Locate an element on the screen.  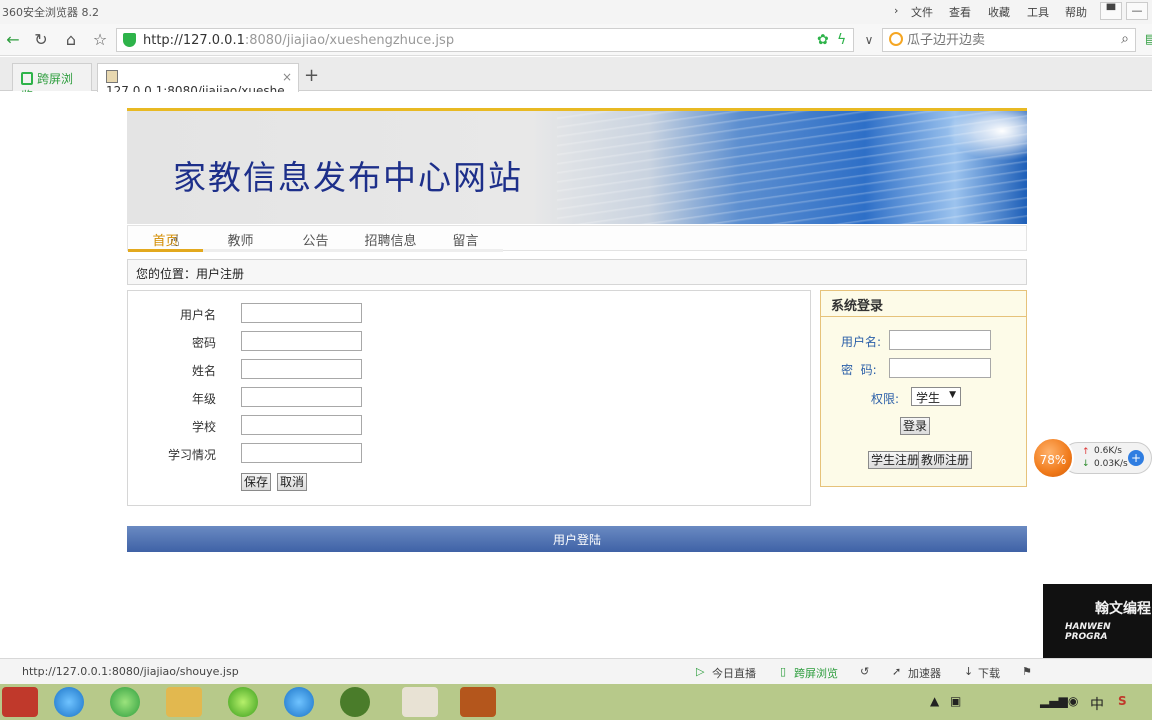
paw-app-icon is located at coordinates (355, 702).